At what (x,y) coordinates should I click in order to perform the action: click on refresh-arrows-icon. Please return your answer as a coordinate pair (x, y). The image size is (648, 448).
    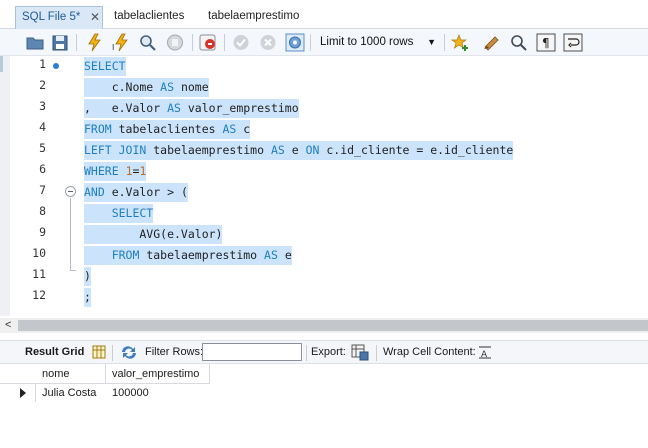
    Looking at the image, I should click on (129, 352).